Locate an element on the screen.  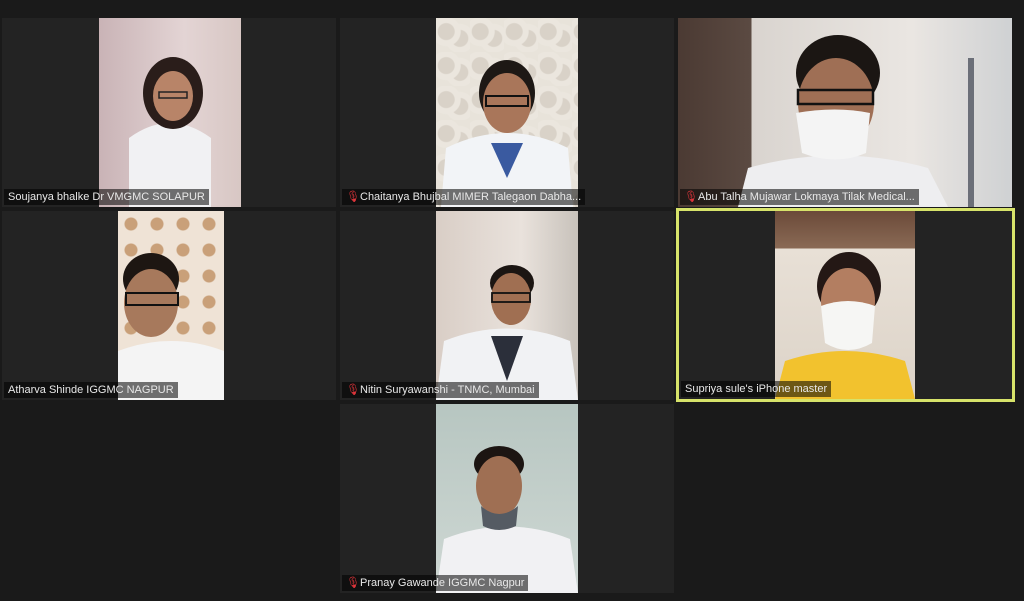
participant-name: Supriya sule's iPhone master is located at coordinates (756, 389).